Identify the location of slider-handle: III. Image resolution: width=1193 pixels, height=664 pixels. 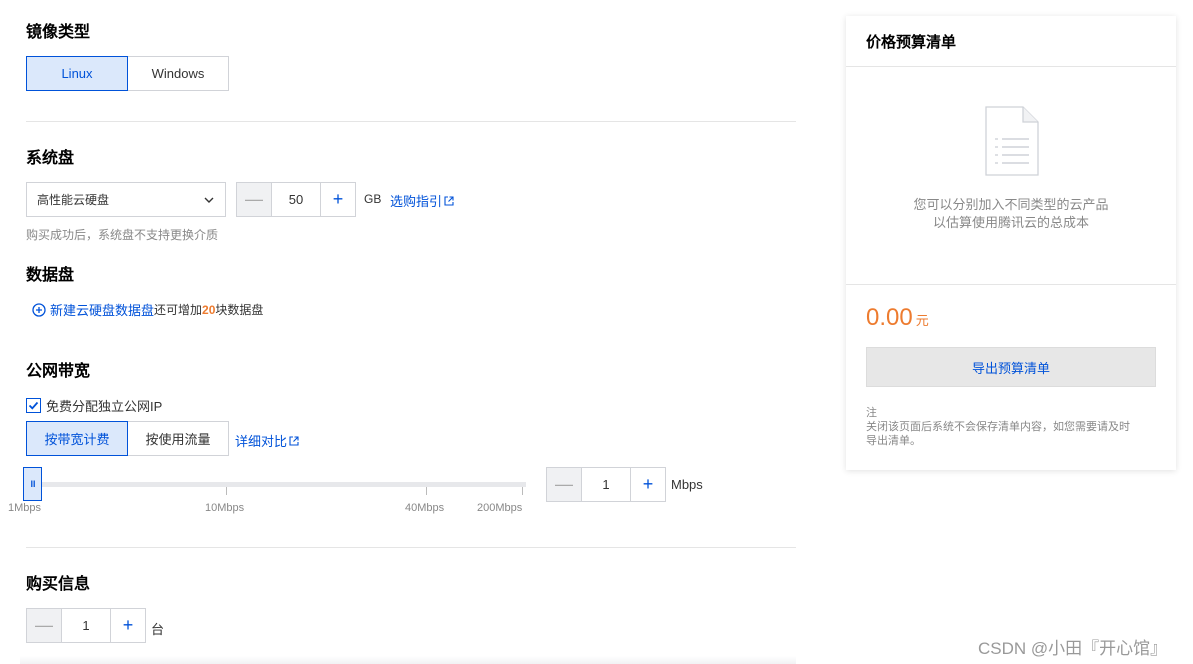
(32, 484).